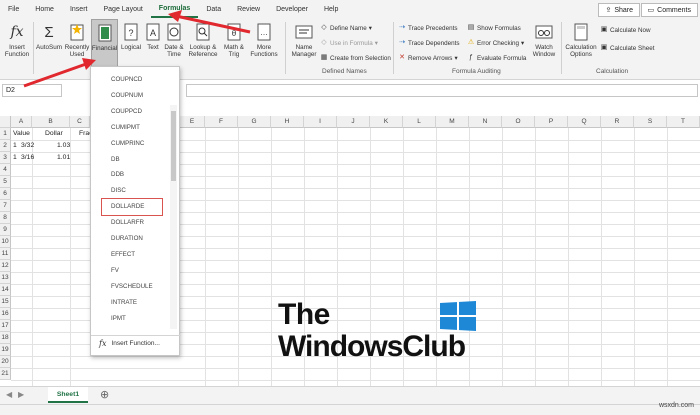 Image resolution: width=700 pixels, height=415 pixels. I want to click on cell-b1: Dollar, so click(54, 134).